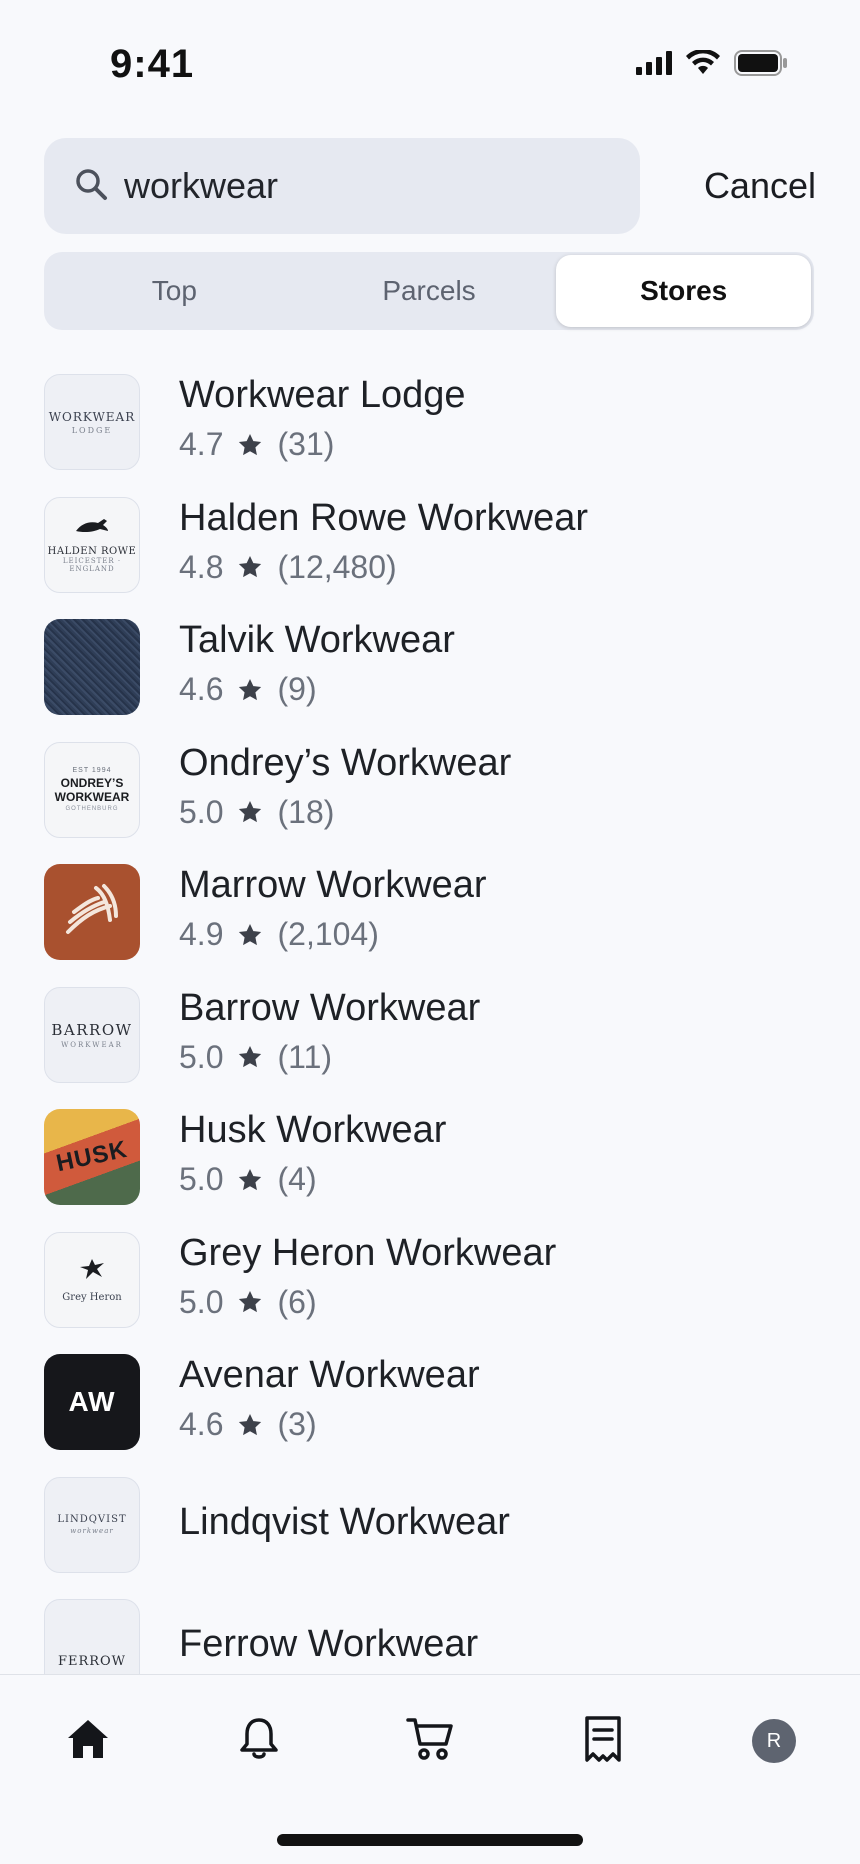 The height and width of the screenshot is (1864, 860). I want to click on store-row: AW Avenar Workwear 4.6 (3), so click(430, 1415).